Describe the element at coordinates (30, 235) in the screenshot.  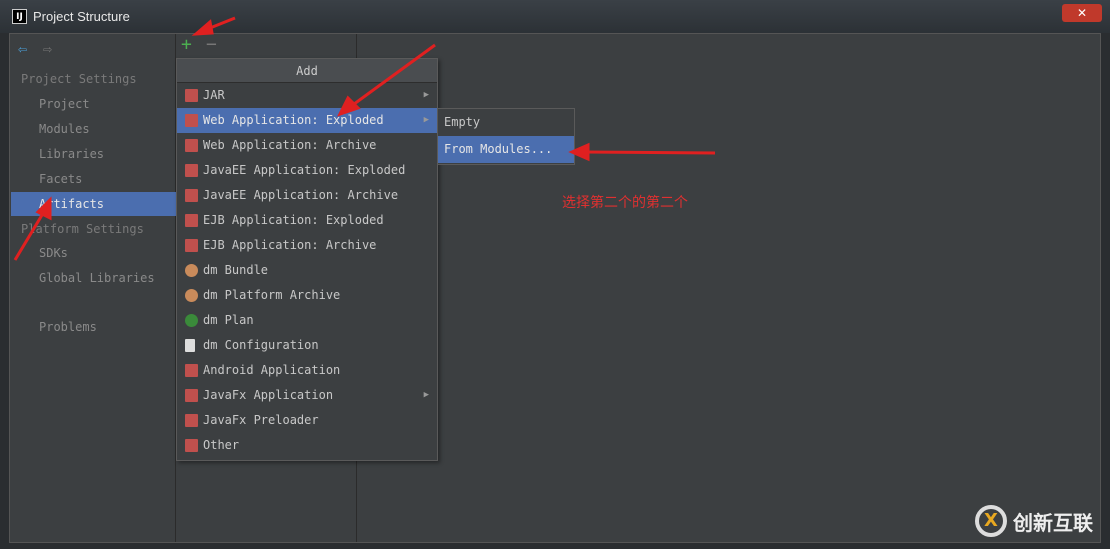
I see `arrow-to-artifacts` at that location.